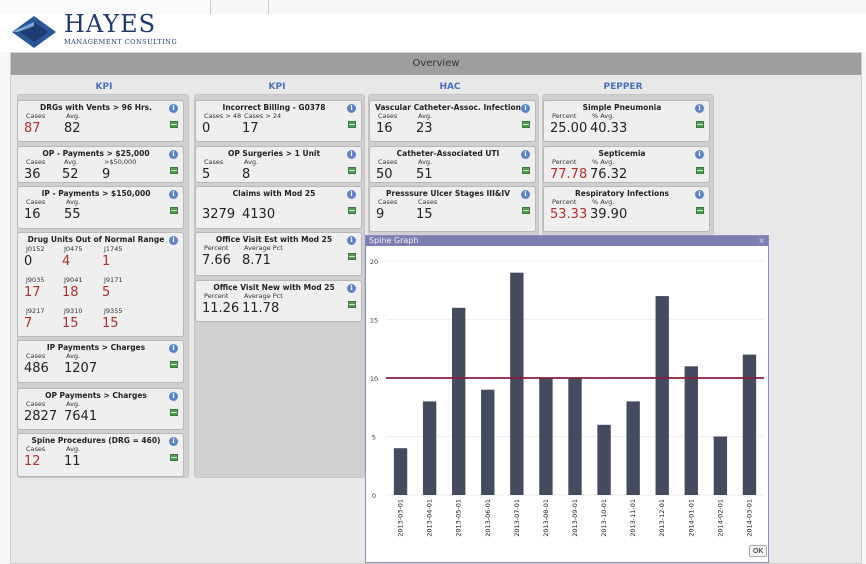  What do you see at coordinates (263, 248) in the screenshot?
I see `metric-label: Average Pct` at bounding box center [263, 248].